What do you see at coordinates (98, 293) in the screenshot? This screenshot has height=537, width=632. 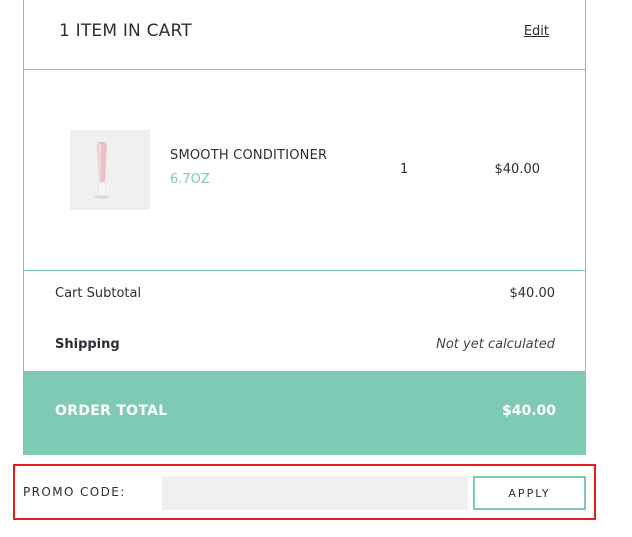 I see `subtotal-label: Cart Subtotal` at bounding box center [98, 293].